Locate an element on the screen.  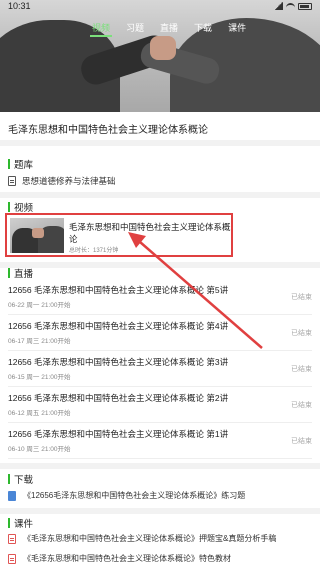
word-file-icon is located at coordinates (12, 495).